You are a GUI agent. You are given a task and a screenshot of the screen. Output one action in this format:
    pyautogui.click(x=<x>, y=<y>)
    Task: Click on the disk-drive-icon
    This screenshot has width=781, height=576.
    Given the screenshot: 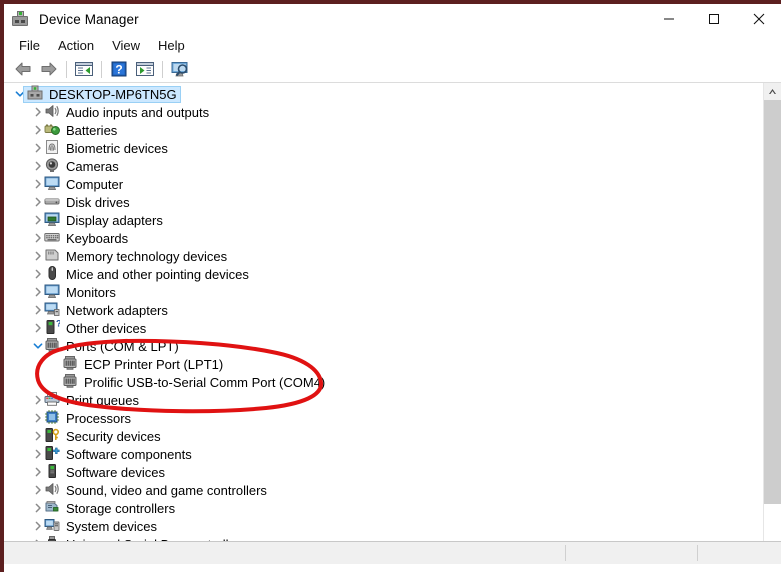 What is the action you would take?
    pyautogui.click(x=53, y=202)
    